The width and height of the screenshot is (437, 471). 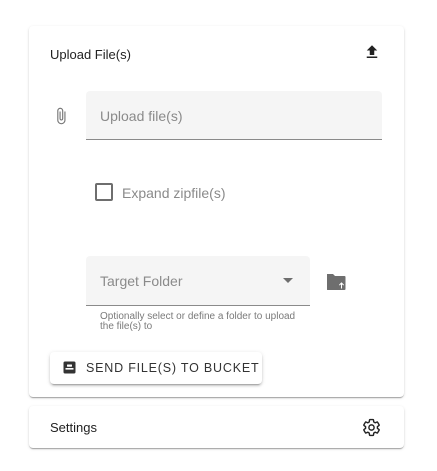 I want to click on target-folder-label: Target Folder, so click(x=141, y=281).